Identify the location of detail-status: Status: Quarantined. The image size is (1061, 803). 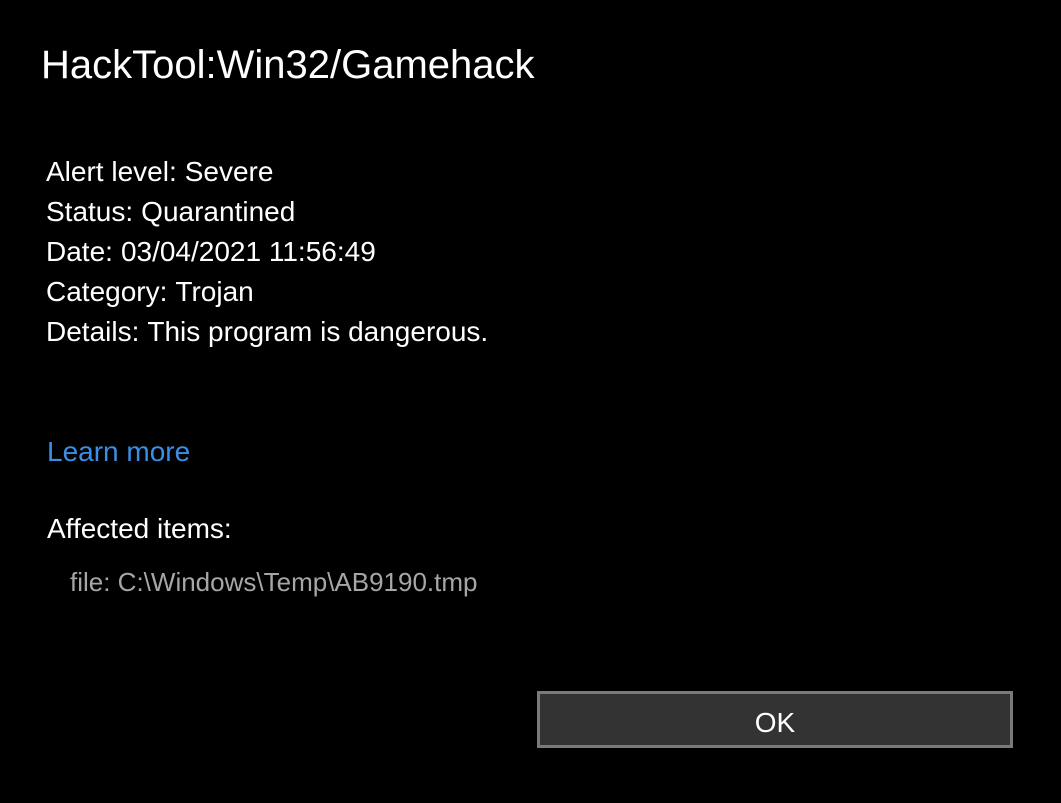
(267, 212).